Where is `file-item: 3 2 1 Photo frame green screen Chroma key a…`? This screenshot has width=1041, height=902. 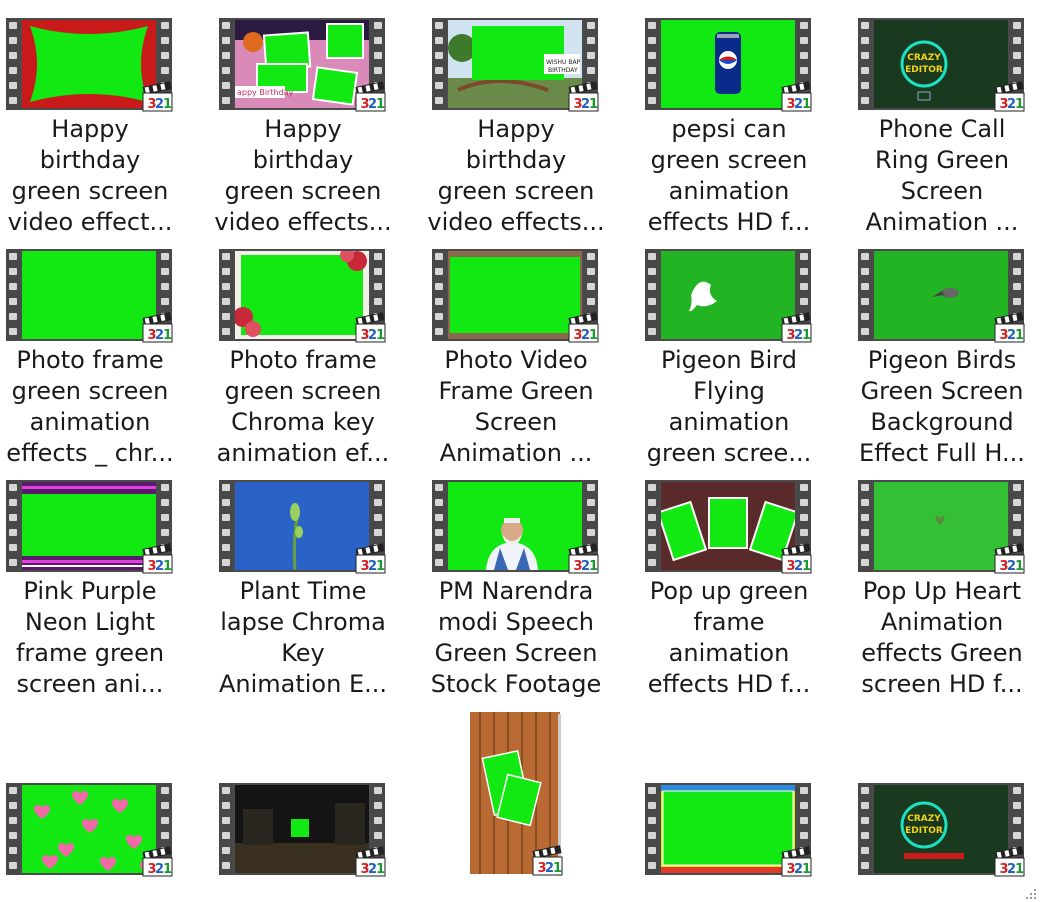
file-item: 3 2 1 Photo frame green screen Chroma key a… is located at coordinates (319, 359).